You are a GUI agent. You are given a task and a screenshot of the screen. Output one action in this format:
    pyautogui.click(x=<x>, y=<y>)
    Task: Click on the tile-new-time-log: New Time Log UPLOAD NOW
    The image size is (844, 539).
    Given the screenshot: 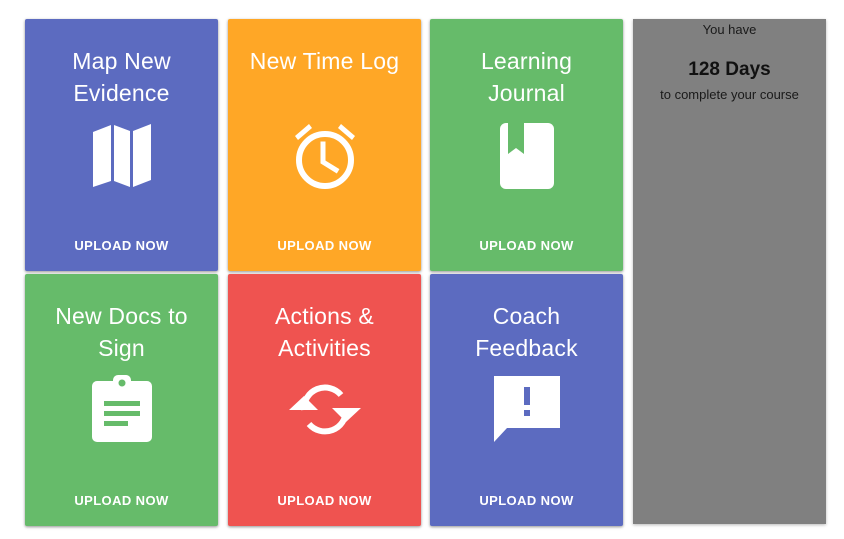 What is the action you would take?
    pyautogui.click(x=324, y=145)
    